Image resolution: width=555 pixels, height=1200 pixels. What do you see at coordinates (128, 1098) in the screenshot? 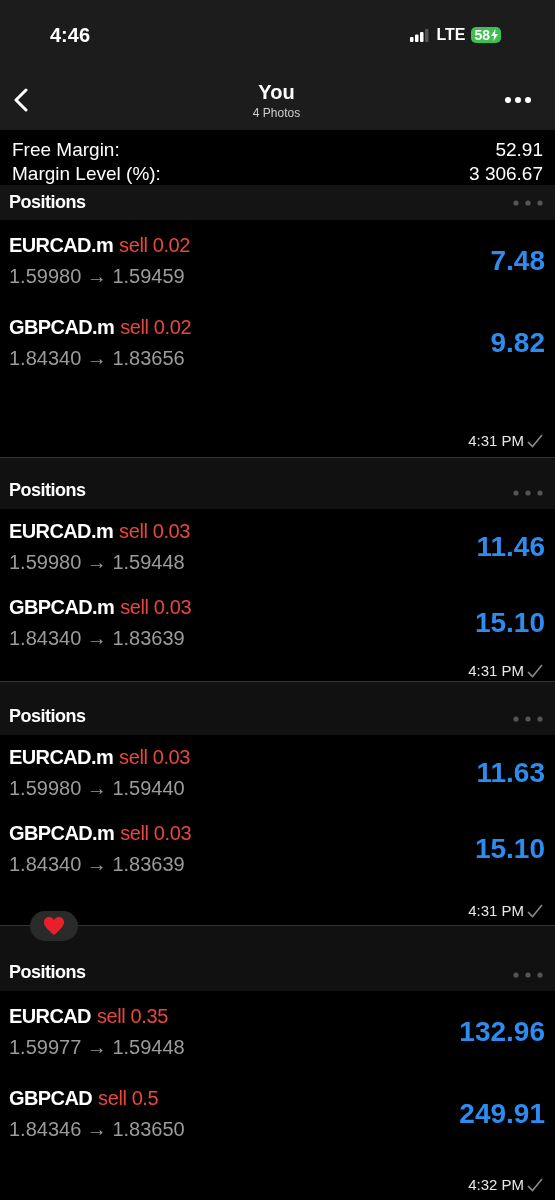
I see `trade-type: sell 0.5` at bounding box center [128, 1098].